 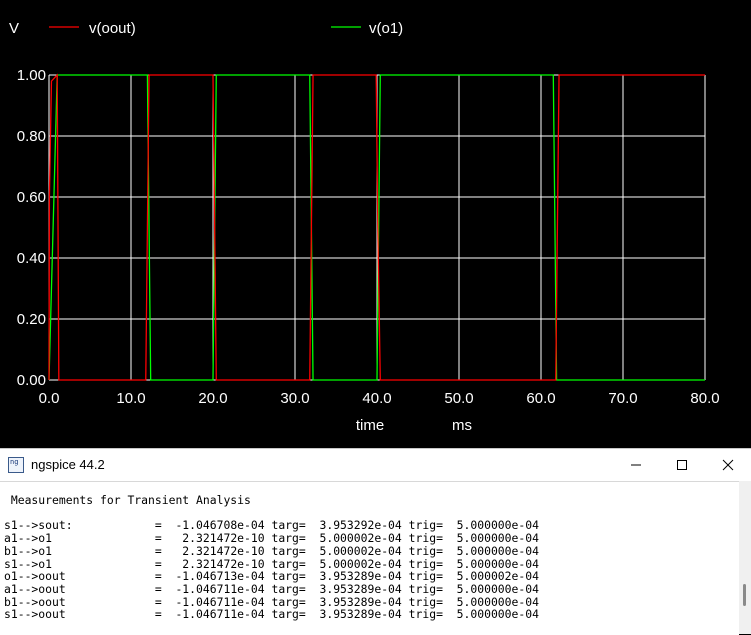 What do you see at coordinates (744, 595) in the screenshot?
I see `scrollbar-thumb` at bounding box center [744, 595].